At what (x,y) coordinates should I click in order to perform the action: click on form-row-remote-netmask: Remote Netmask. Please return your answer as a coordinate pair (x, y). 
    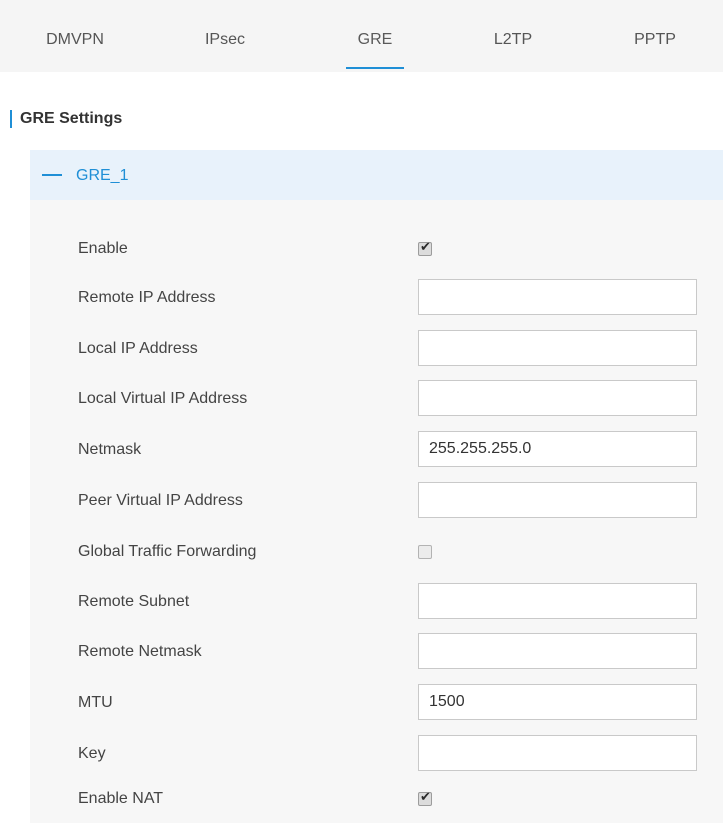
    Looking at the image, I should click on (376, 652).